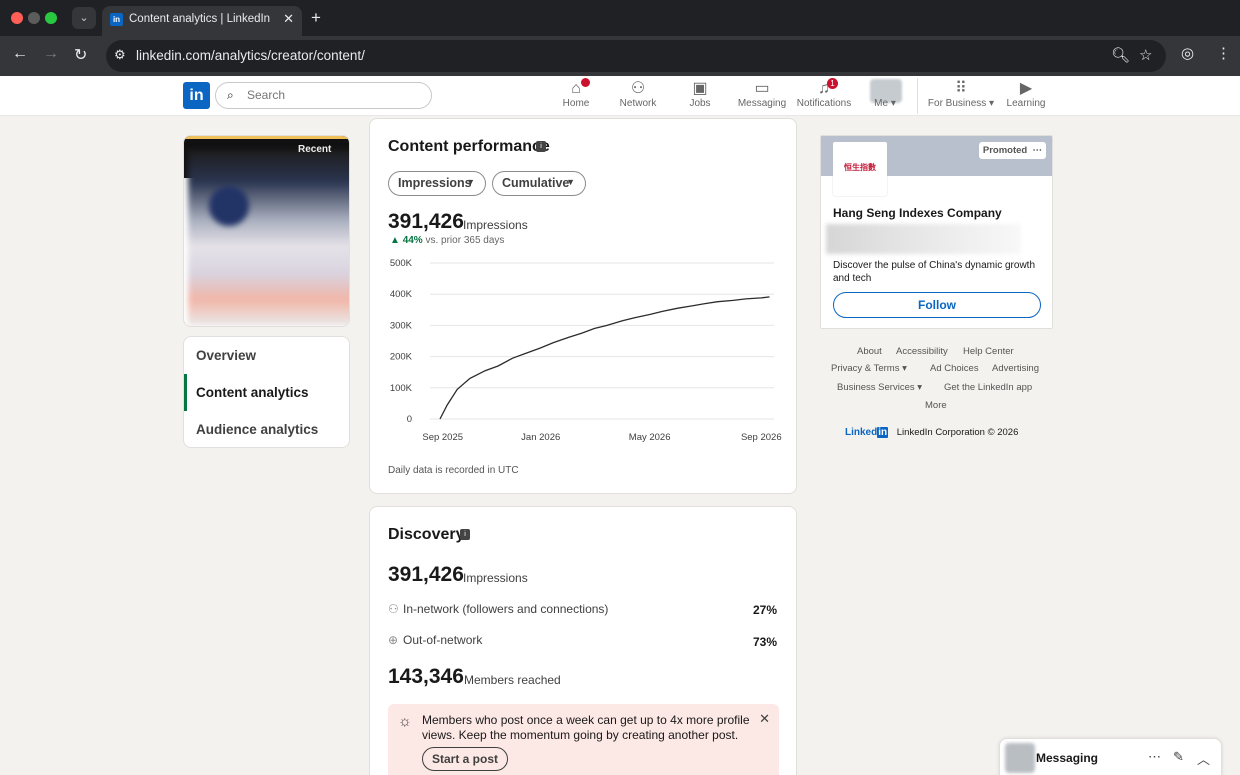 The image size is (1240, 775). Describe the element at coordinates (700, 103) in the screenshot. I see `nav-label-jobs: Jobs` at that location.